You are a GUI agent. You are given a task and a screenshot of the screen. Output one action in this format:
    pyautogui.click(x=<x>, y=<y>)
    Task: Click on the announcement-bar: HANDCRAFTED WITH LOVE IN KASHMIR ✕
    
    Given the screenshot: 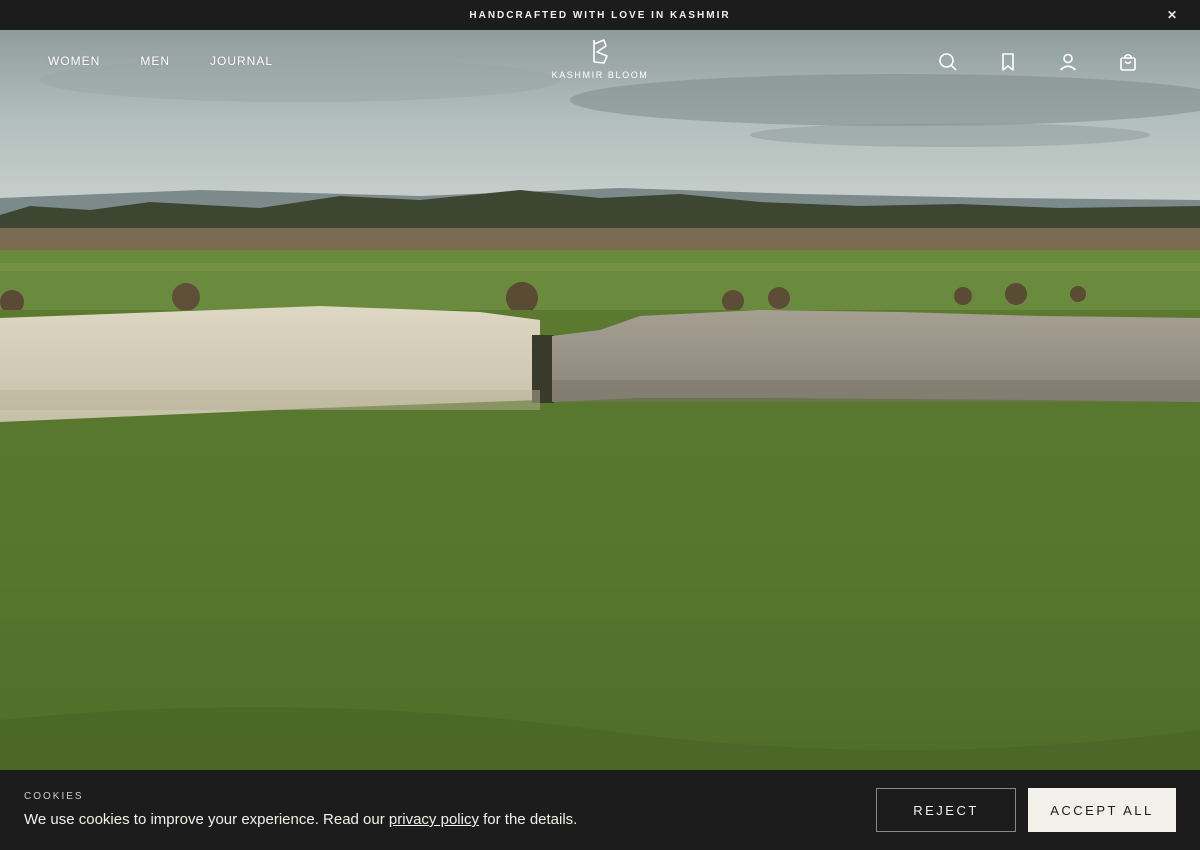 What is the action you would take?
    pyautogui.click(x=600, y=15)
    